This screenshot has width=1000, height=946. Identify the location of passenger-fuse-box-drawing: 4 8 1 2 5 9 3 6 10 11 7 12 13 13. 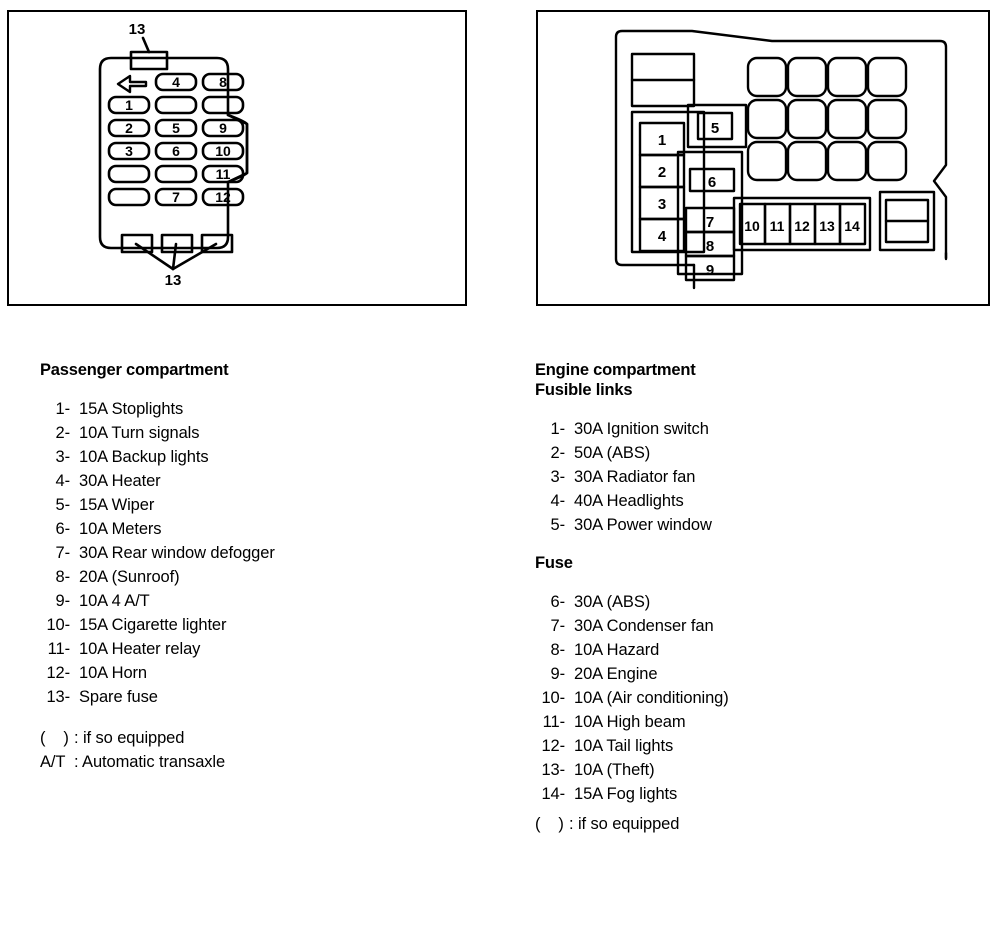
(173, 155).